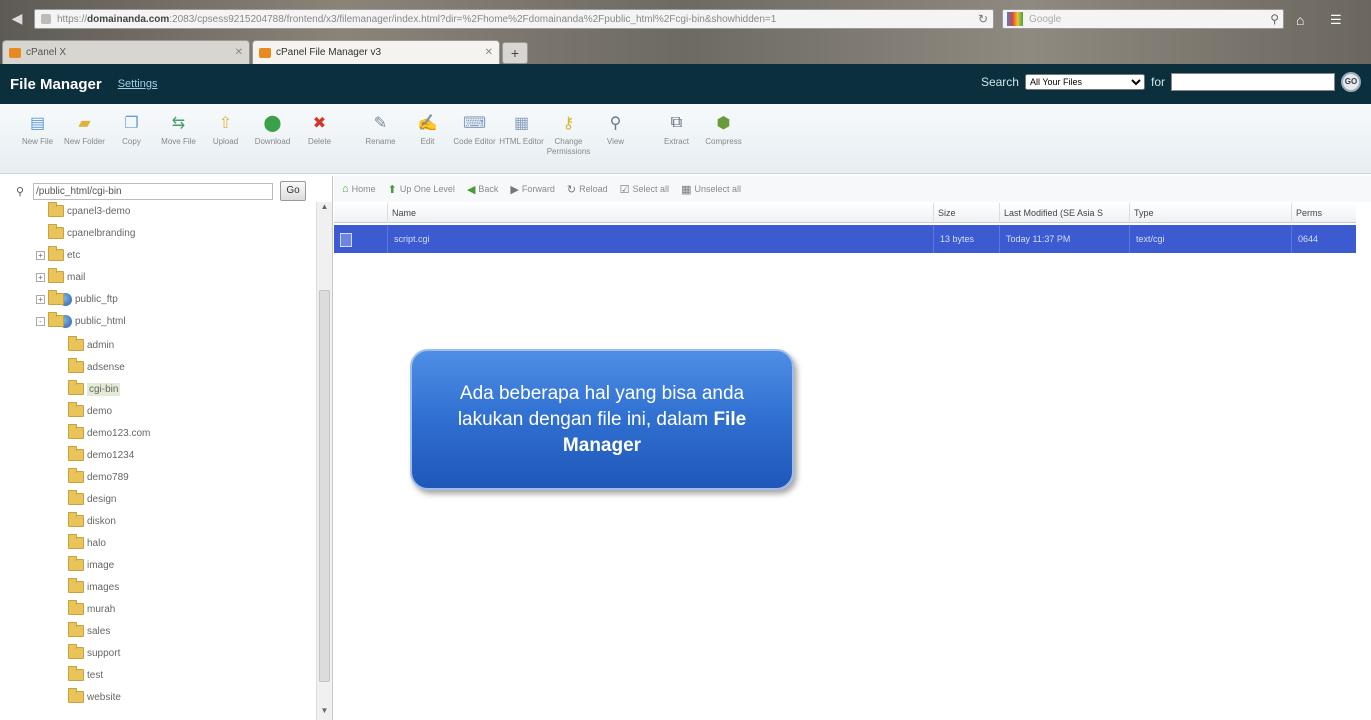 This screenshot has width=1371, height=720. Describe the element at coordinates (60, 277) in the screenshot. I see `tree-item-mail: + mail` at that location.